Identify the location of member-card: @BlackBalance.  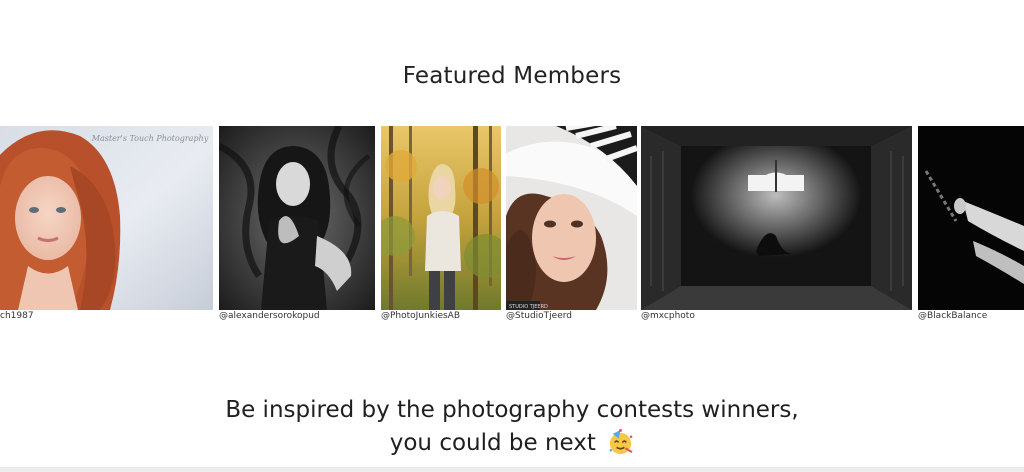
(971, 226).